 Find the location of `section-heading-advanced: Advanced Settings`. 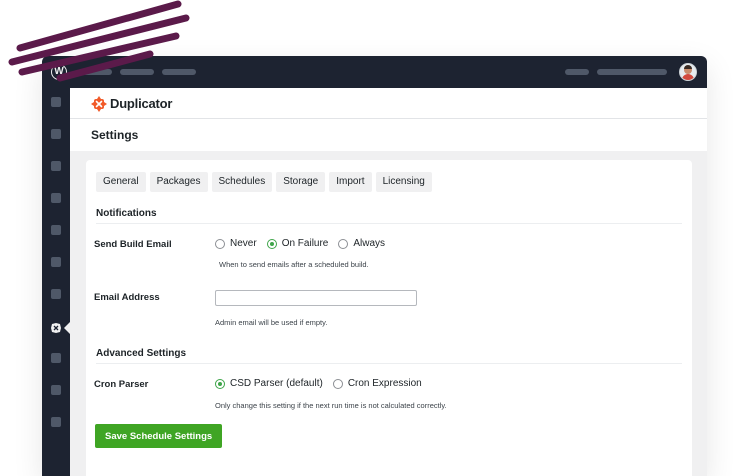

section-heading-advanced: Advanced Settings is located at coordinates (141, 353).